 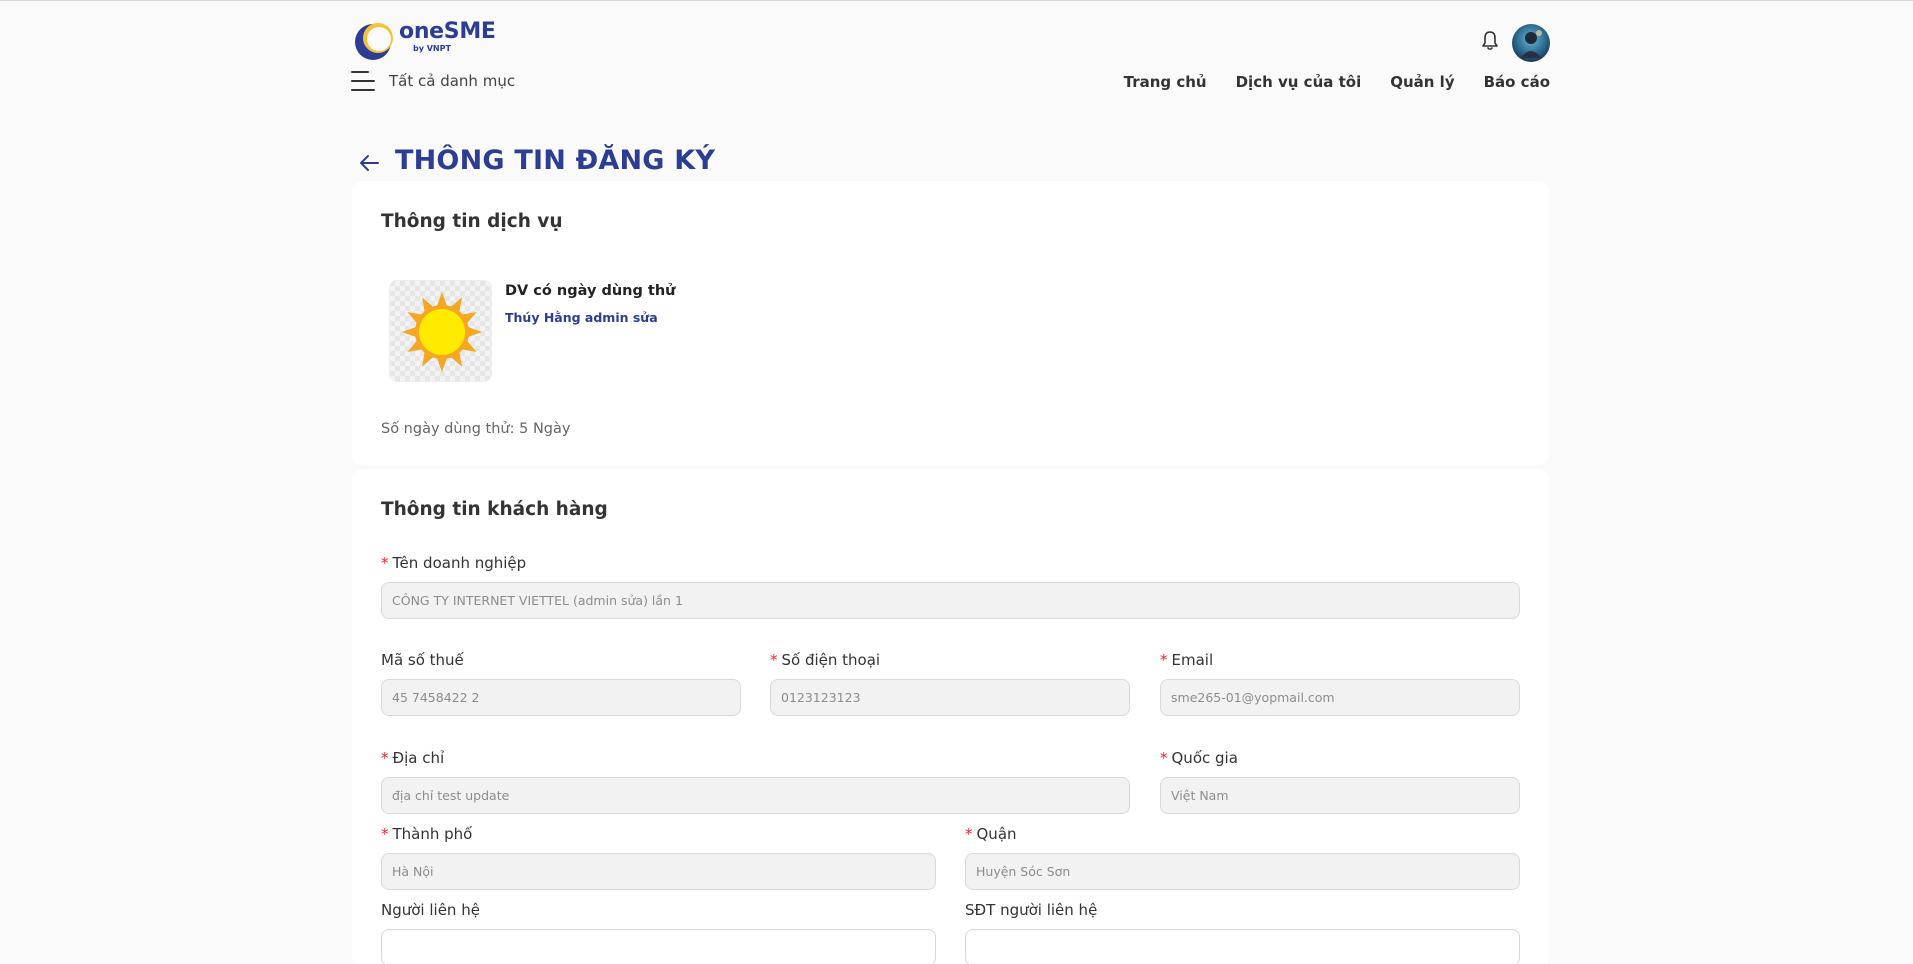 What do you see at coordinates (1242, 946) in the screenshot?
I see `contact-phone-field` at bounding box center [1242, 946].